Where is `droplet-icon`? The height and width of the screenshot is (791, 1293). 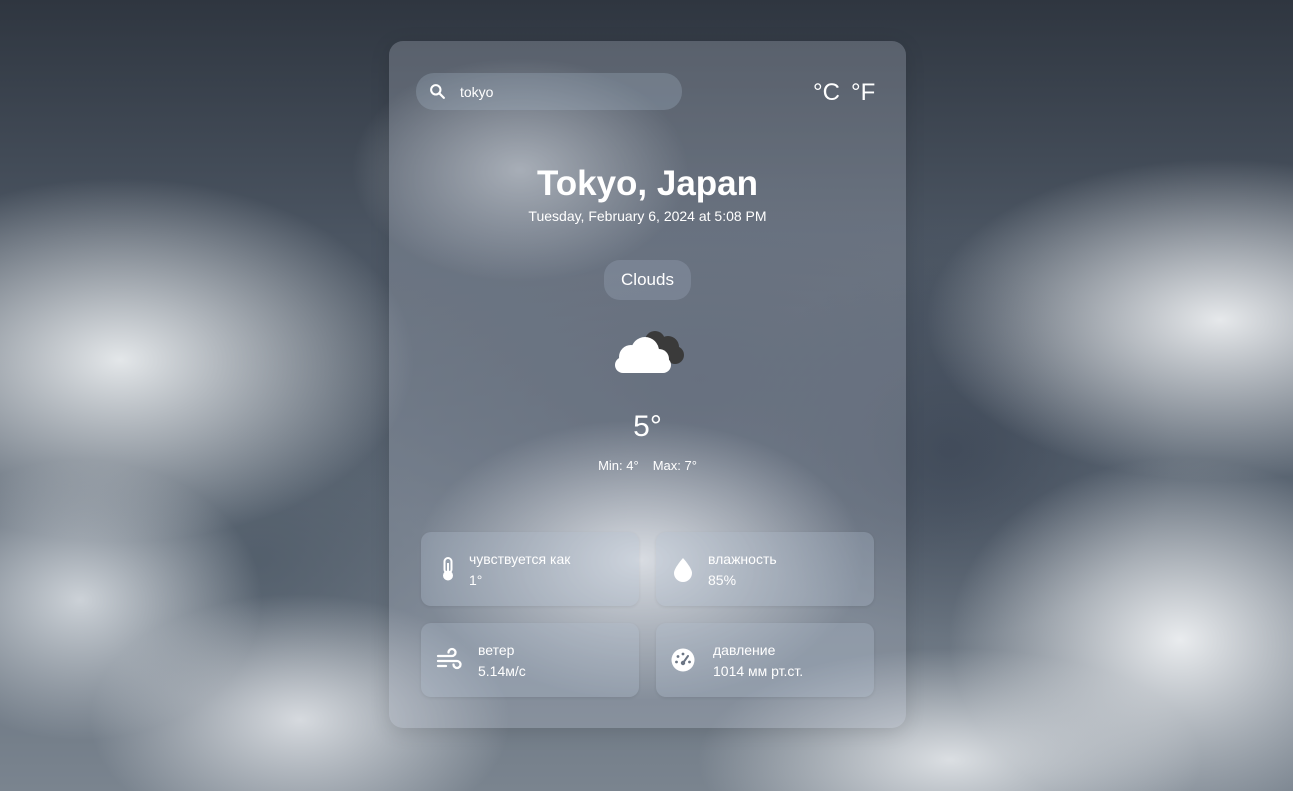
droplet-icon is located at coordinates (683, 570).